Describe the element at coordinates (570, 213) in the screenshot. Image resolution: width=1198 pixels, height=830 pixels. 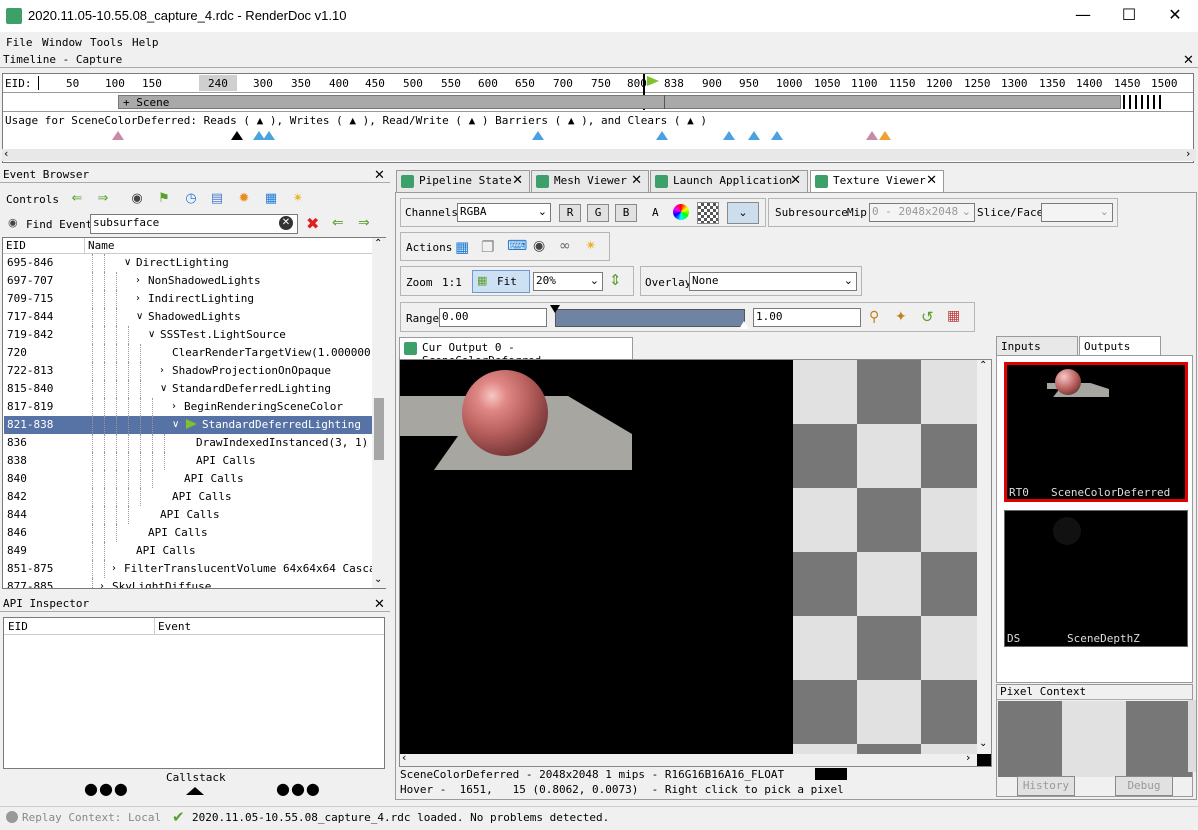
I see `channel-r-toggle: R` at that location.